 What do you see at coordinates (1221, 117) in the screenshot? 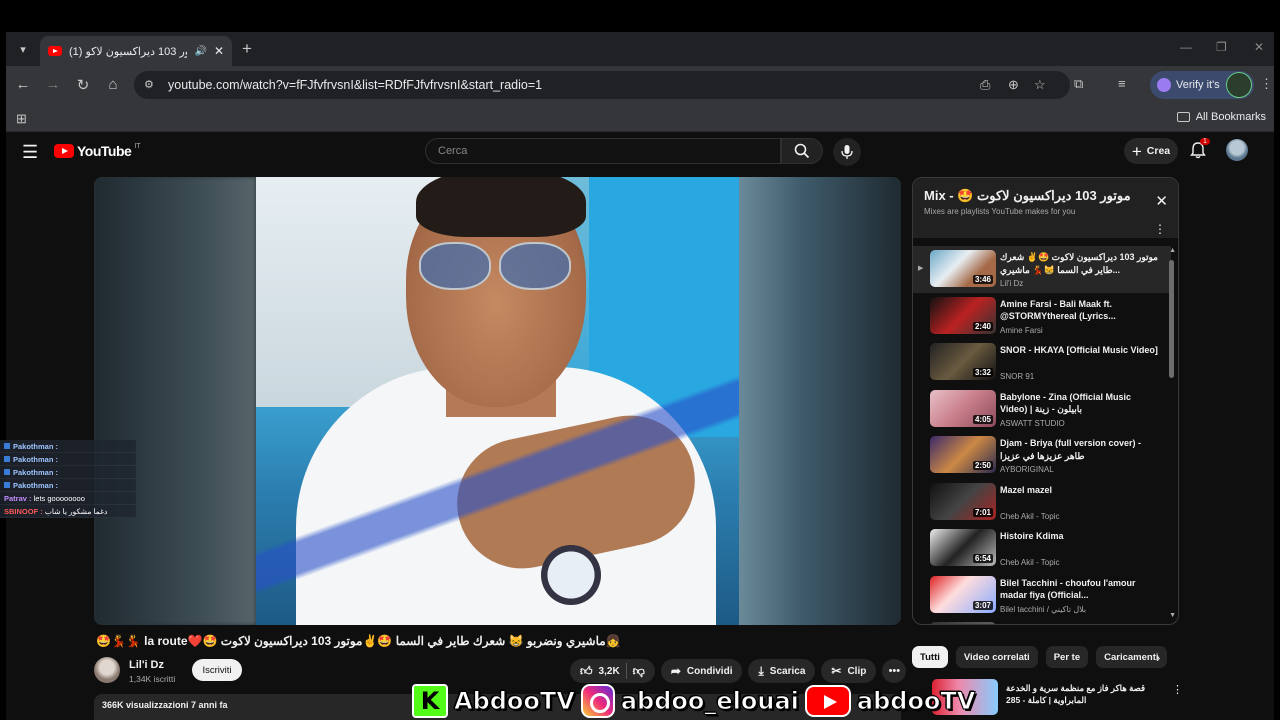
I see `all-bookmarks-button: All Bookmarks` at bounding box center [1221, 117].